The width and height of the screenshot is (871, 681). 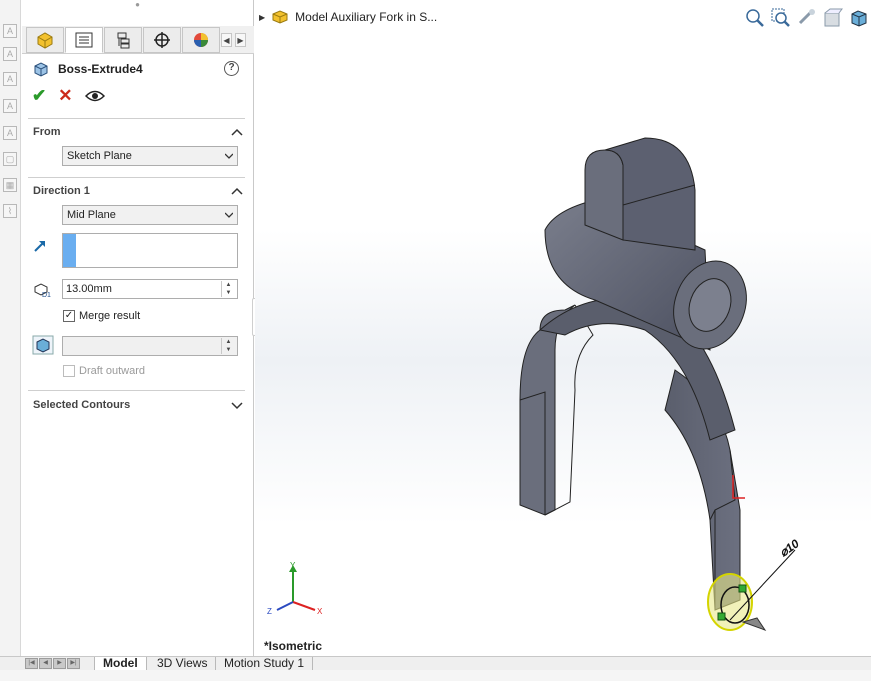 What do you see at coordinates (183, 664) in the screenshot?
I see `tab-3d-views: 3D Views` at bounding box center [183, 664].